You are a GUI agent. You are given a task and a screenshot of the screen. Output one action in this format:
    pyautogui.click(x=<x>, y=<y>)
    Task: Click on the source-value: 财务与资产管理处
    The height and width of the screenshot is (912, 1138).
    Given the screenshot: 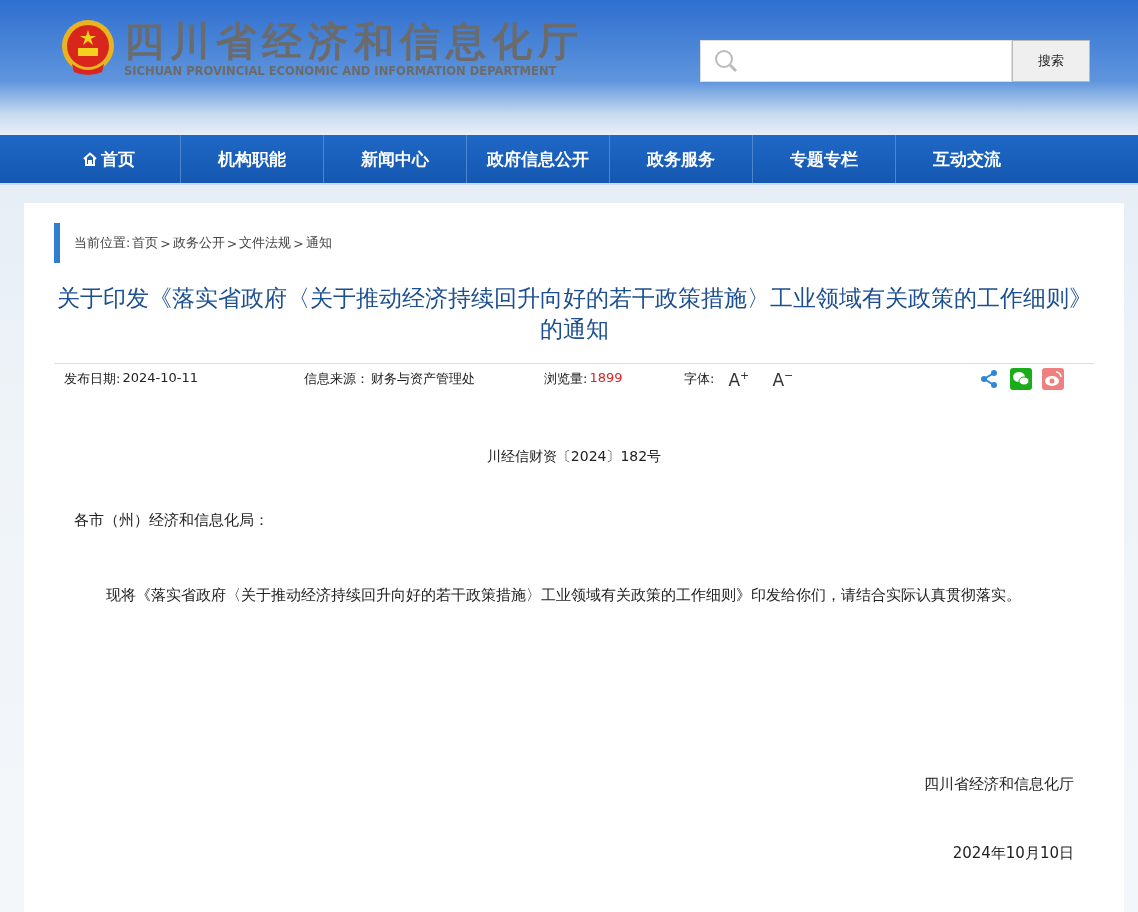 What is the action you would take?
    pyautogui.click(x=423, y=379)
    